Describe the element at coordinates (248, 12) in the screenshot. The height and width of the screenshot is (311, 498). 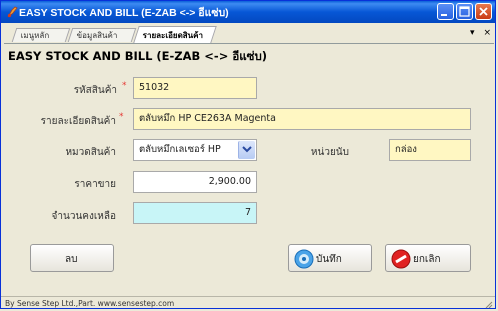
I see `title-bar: EASY STOCK AND BILL (E-ZAB <-> อีแซ่บ)` at that location.